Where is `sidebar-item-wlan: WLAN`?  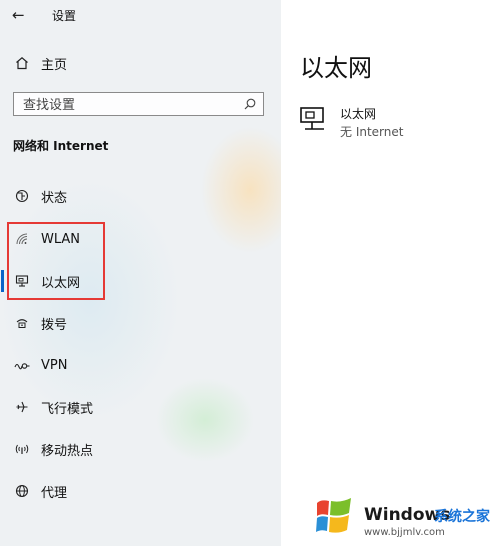 sidebar-item-wlan: WLAN is located at coordinates (140, 239).